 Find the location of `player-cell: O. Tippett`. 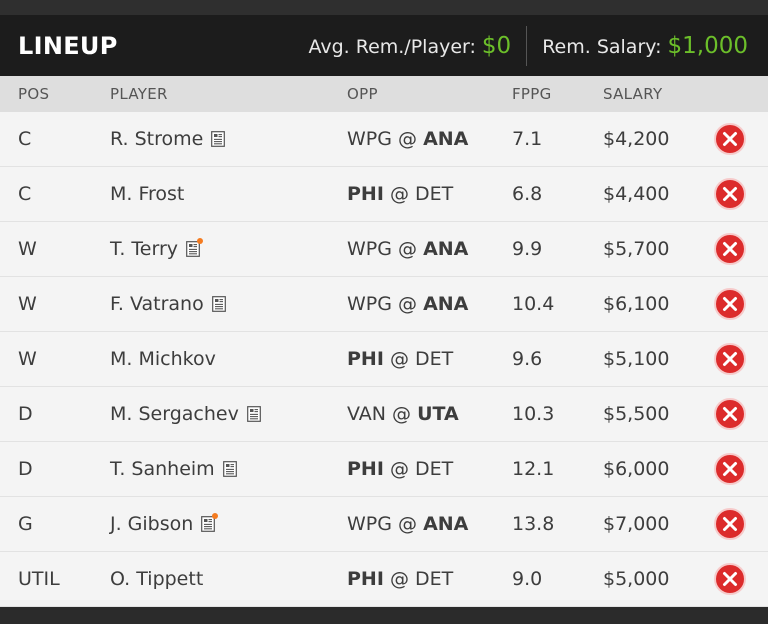

player-cell: O. Tippett is located at coordinates (156, 579).